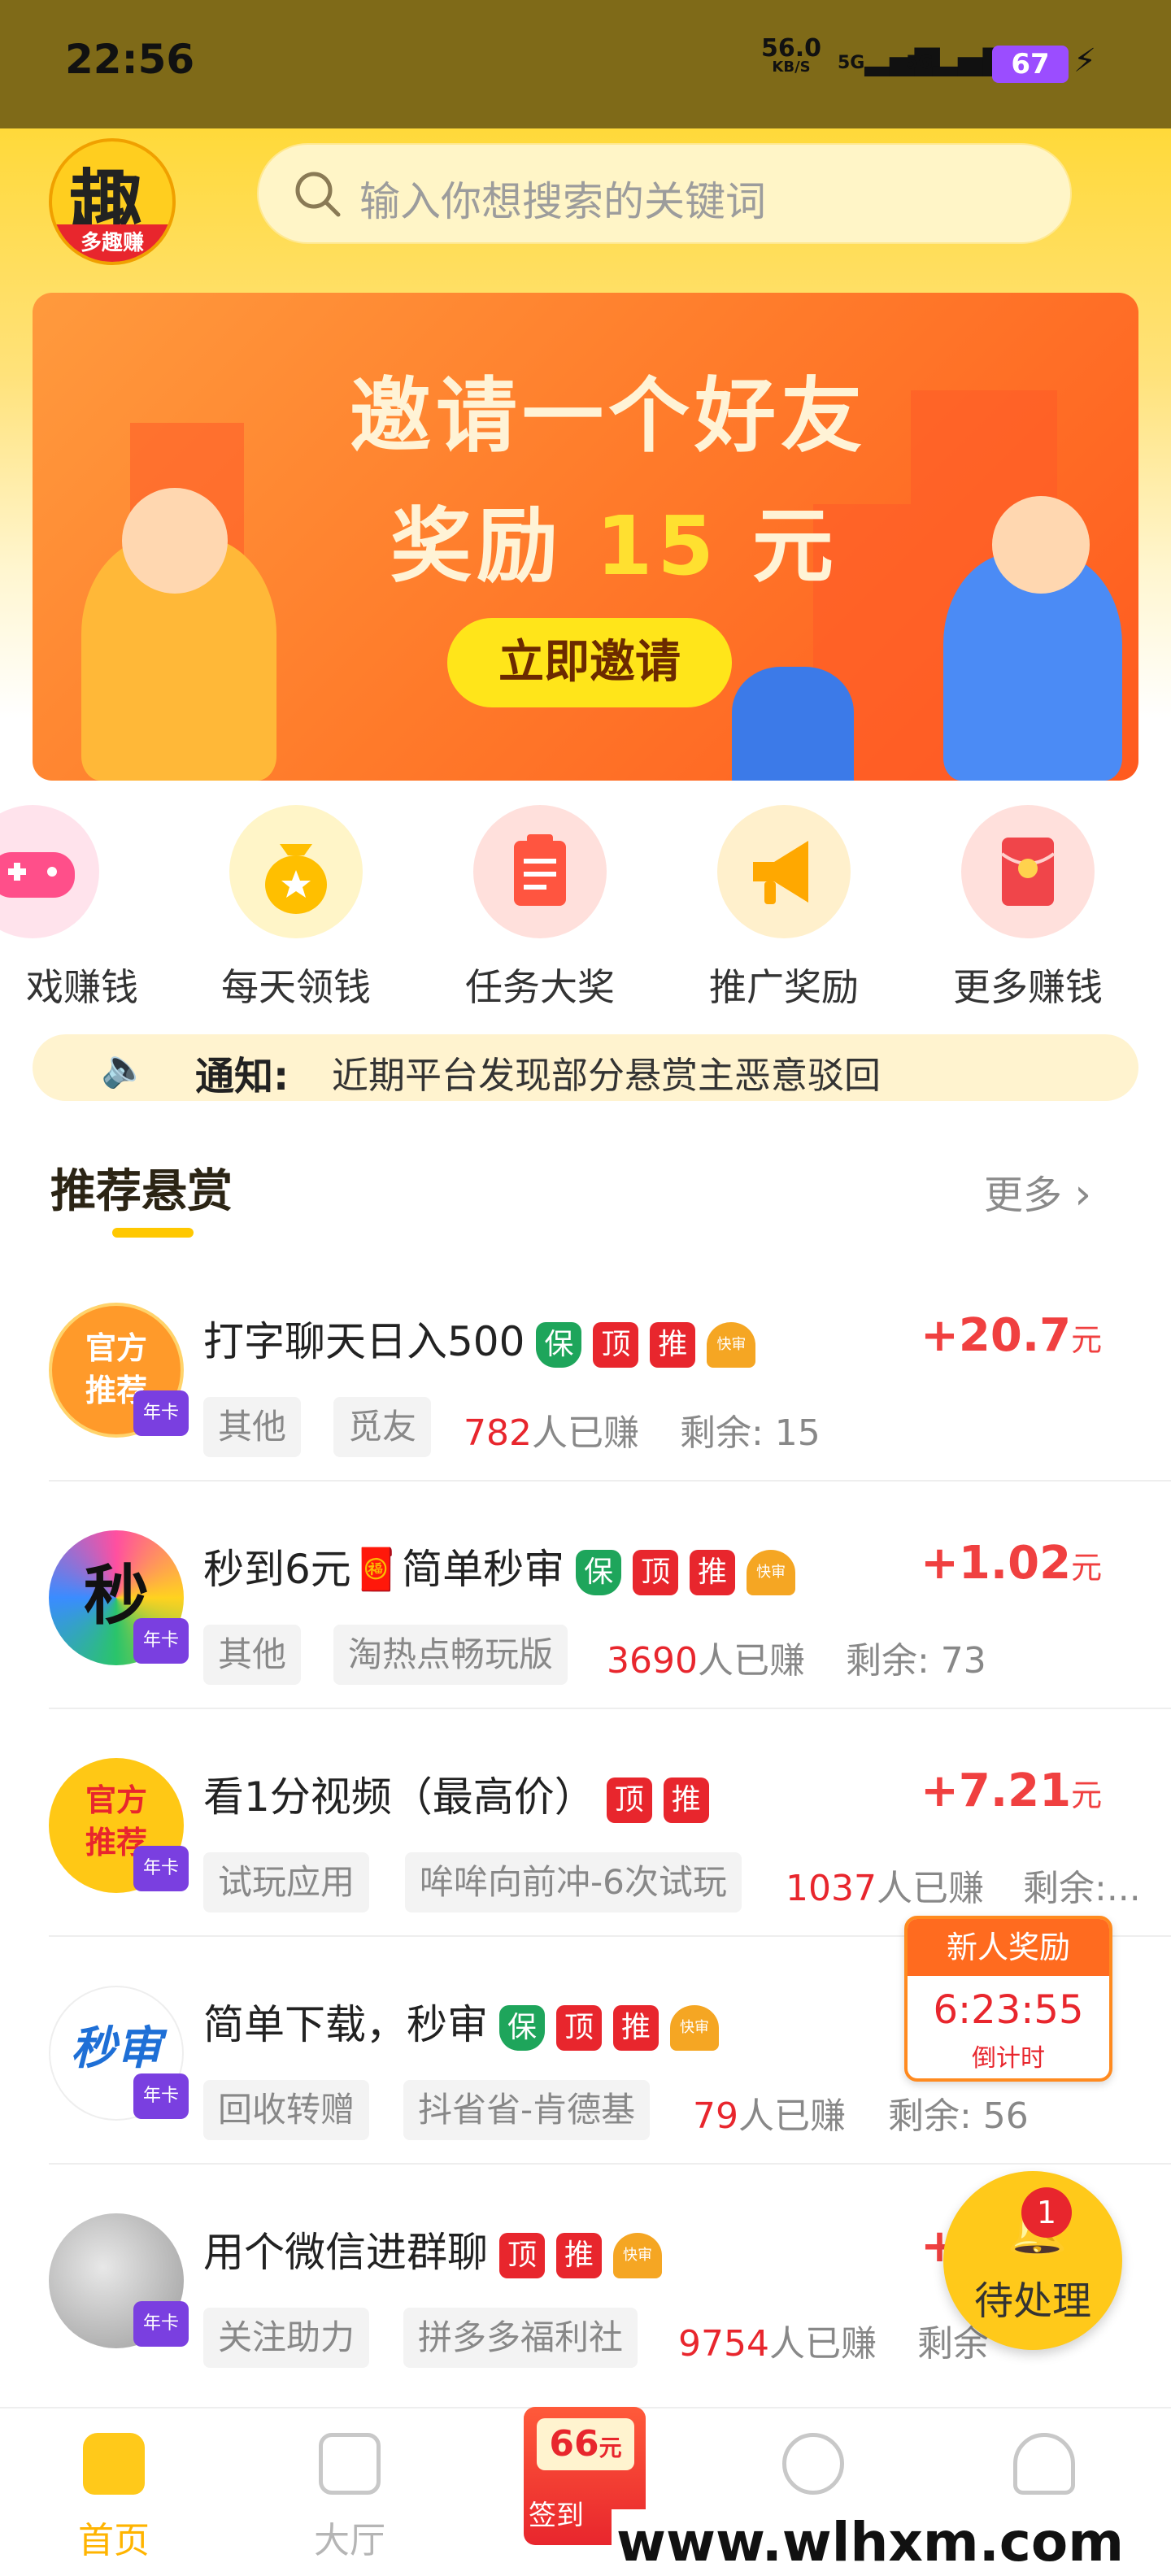 The image size is (1171, 2576). I want to click on task-tag: 关注助力, so click(286, 2338).